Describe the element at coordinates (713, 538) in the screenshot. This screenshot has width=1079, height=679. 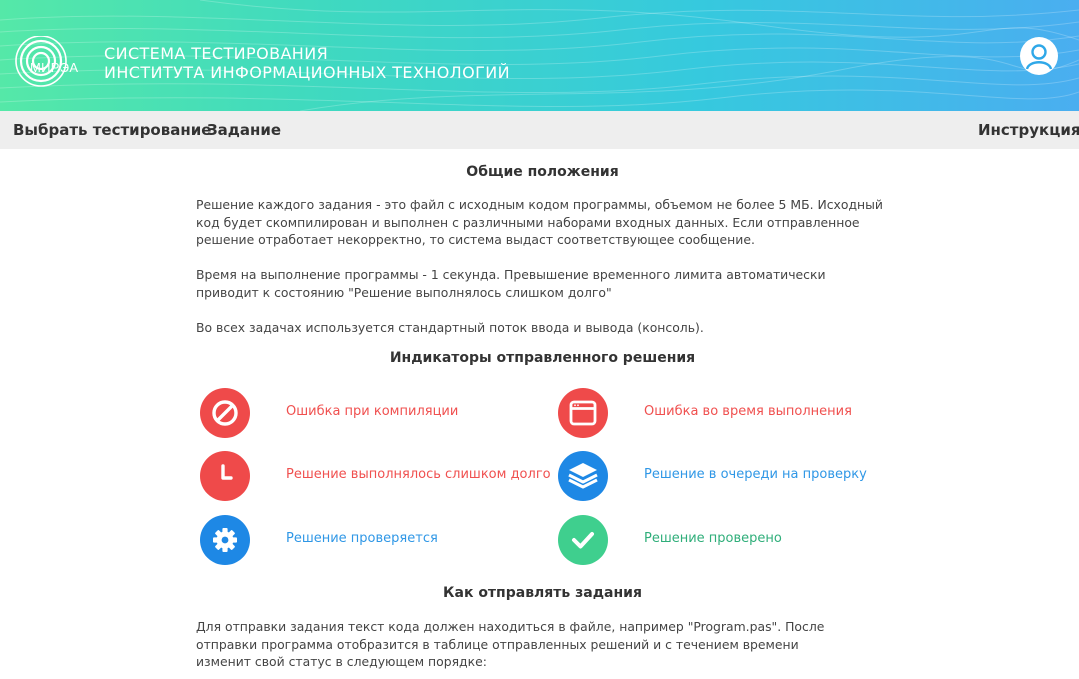
I see `indicator-label: Решение проверено` at that location.